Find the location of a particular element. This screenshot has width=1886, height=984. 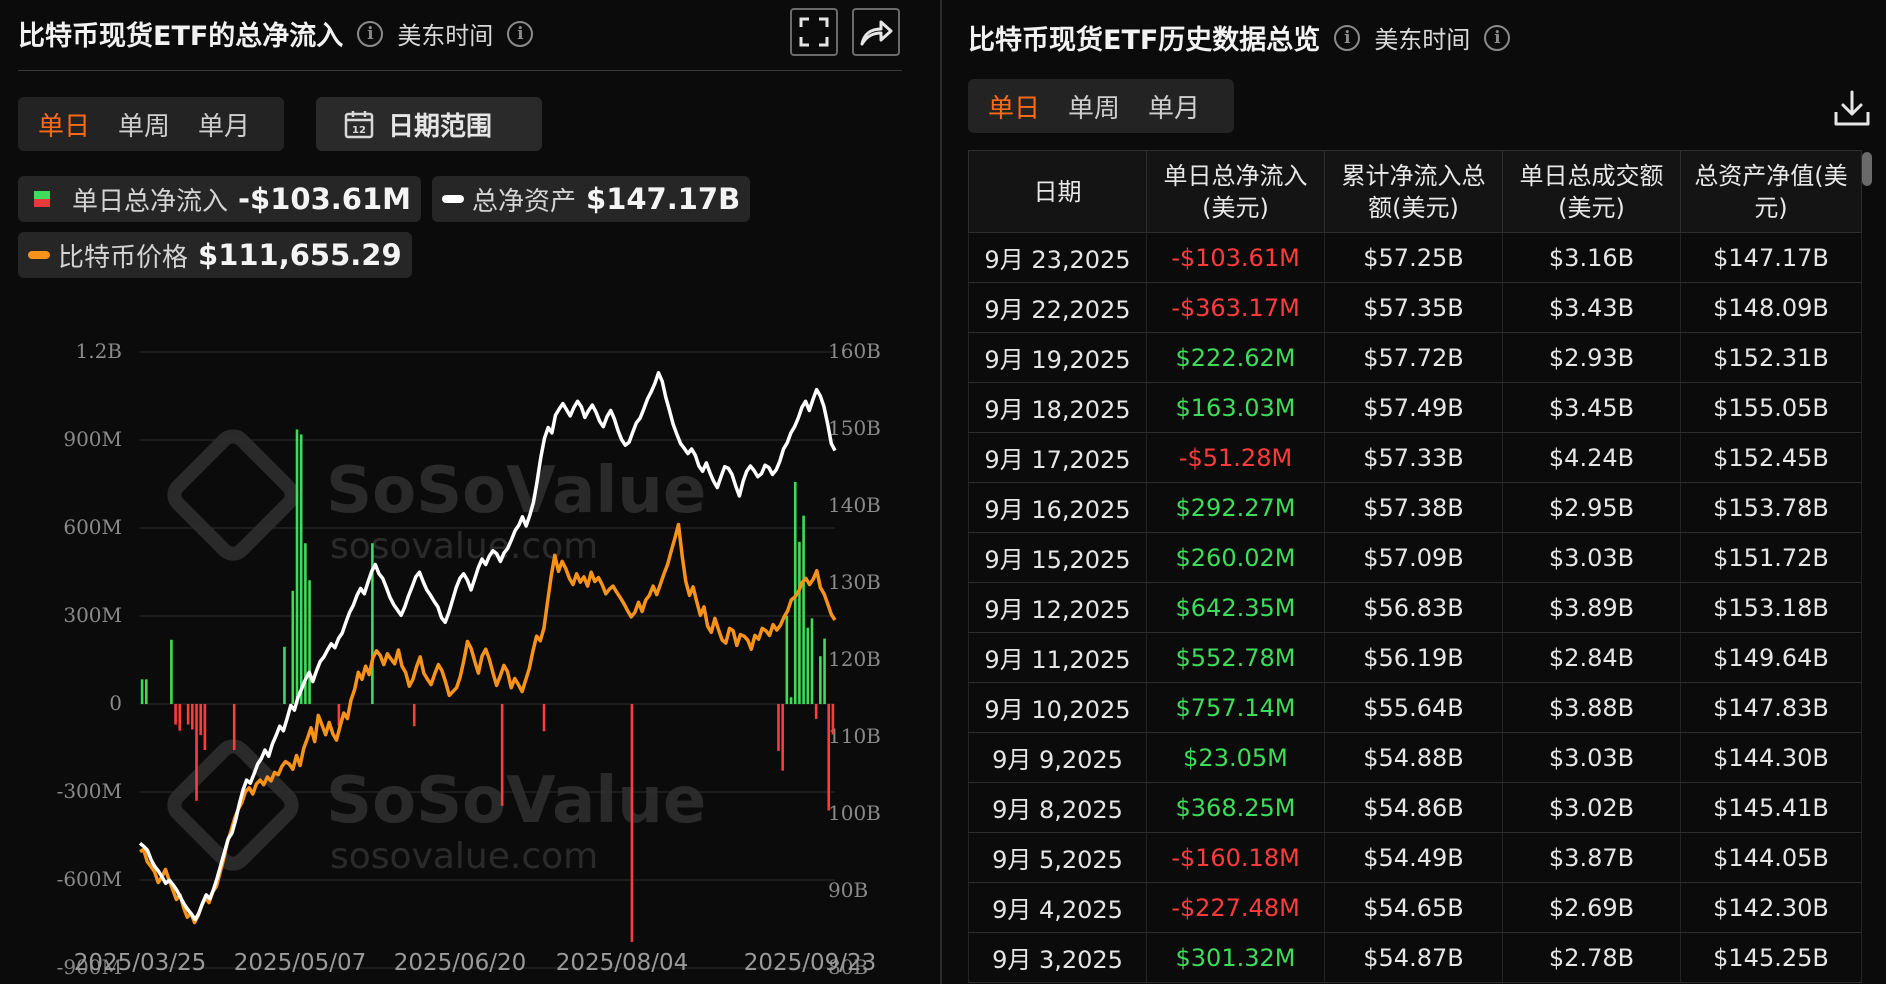

value-cell: $155.05B is located at coordinates (1771, 408).